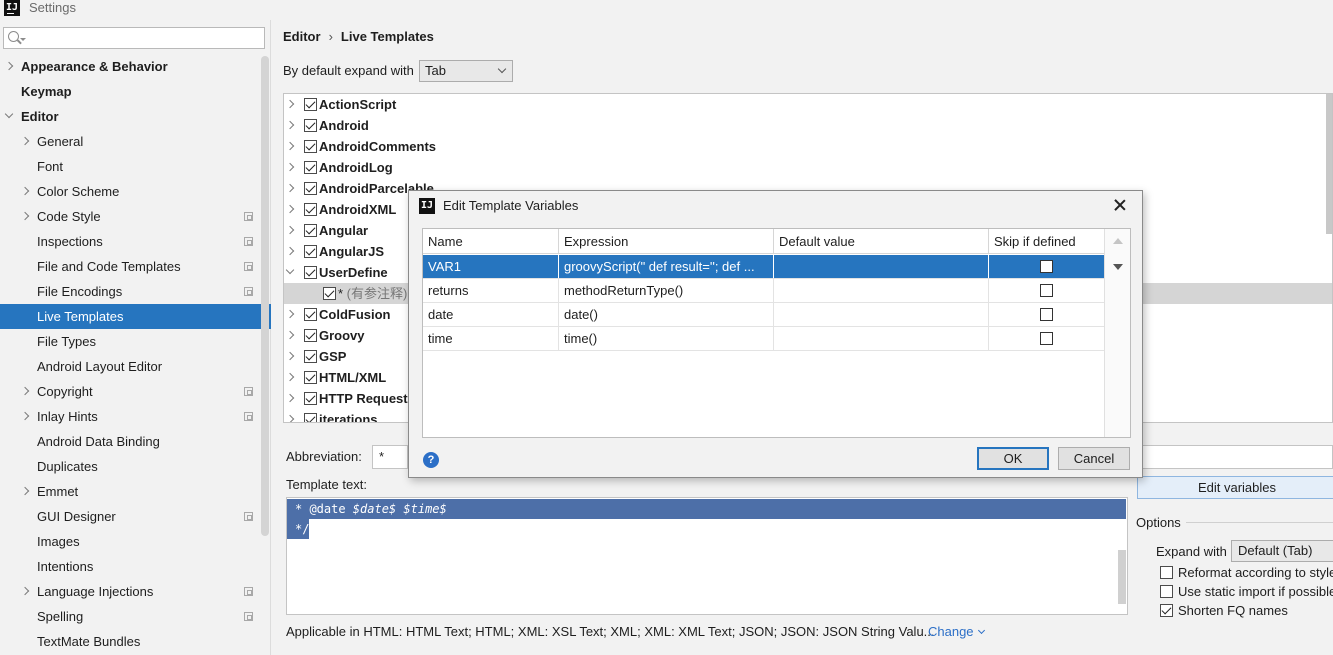 The image size is (1333, 655). Describe the element at coordinates (135, 466) in the screenshot. I see `sidebar-item-duplicates: Duplicates` at that location.